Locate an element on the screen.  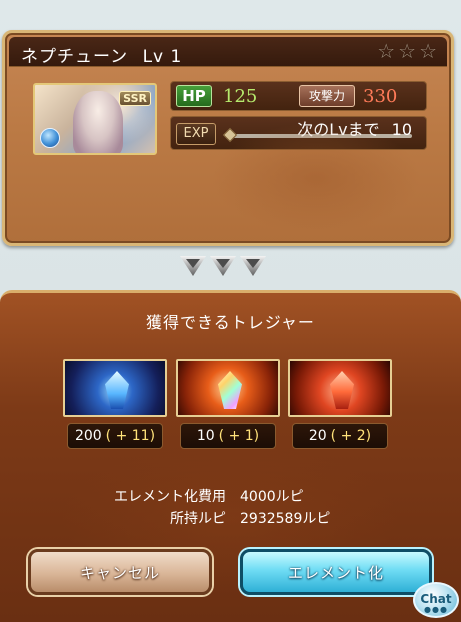
treasure-count-value: 200 is located at coordinates (88, 436).